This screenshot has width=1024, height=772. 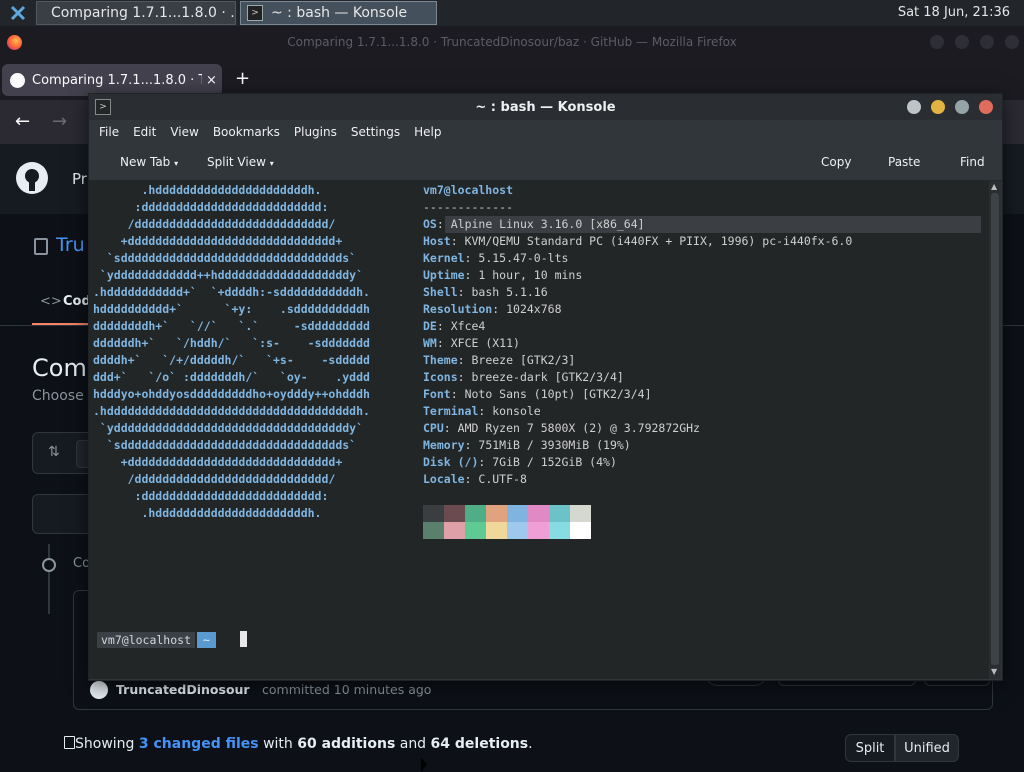 What do you see at coordinates (994, 186) in the screenshot?
I see `scroll-up-icon: ▲` at bounding box center [994, 186].